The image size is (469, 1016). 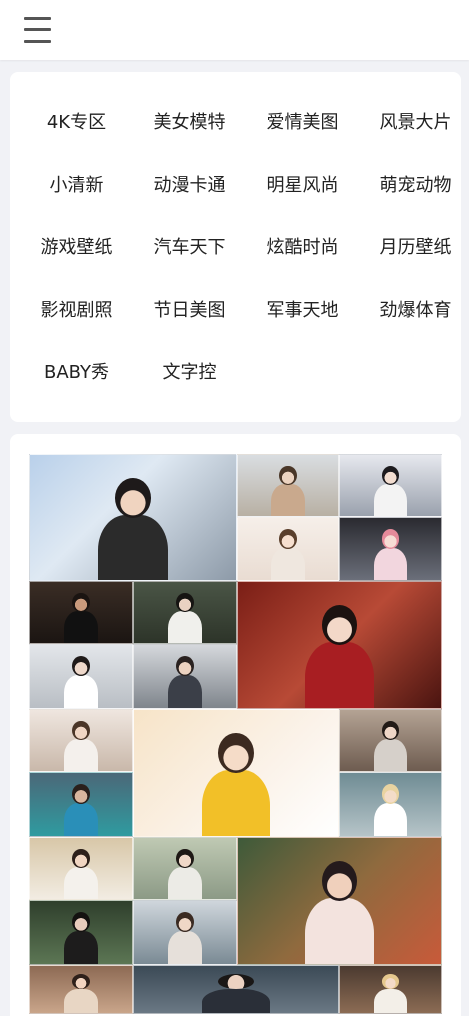 What do you see at coordinates (76, 311) in the screenshot?
I see `category-link: 影视剧照` at bounding box center [76, 311].